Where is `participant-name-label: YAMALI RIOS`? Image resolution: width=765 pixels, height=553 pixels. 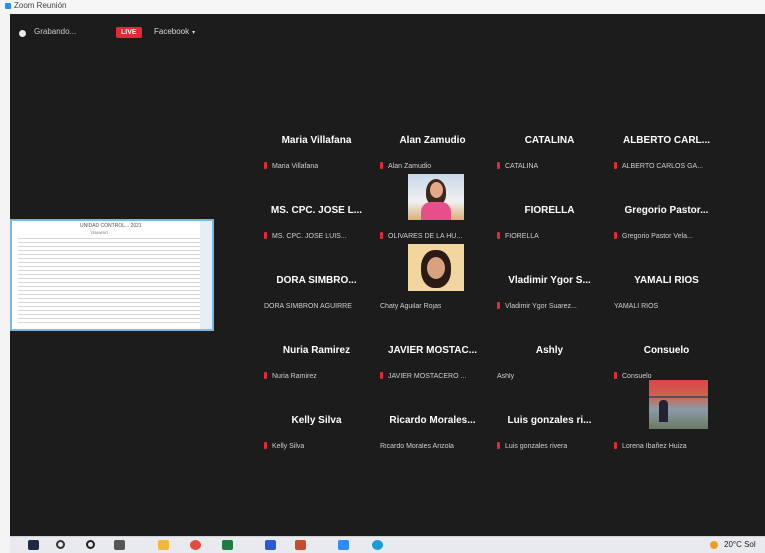
participant-name-label: YAMALI RIOS is located at coordinates (636, 306).